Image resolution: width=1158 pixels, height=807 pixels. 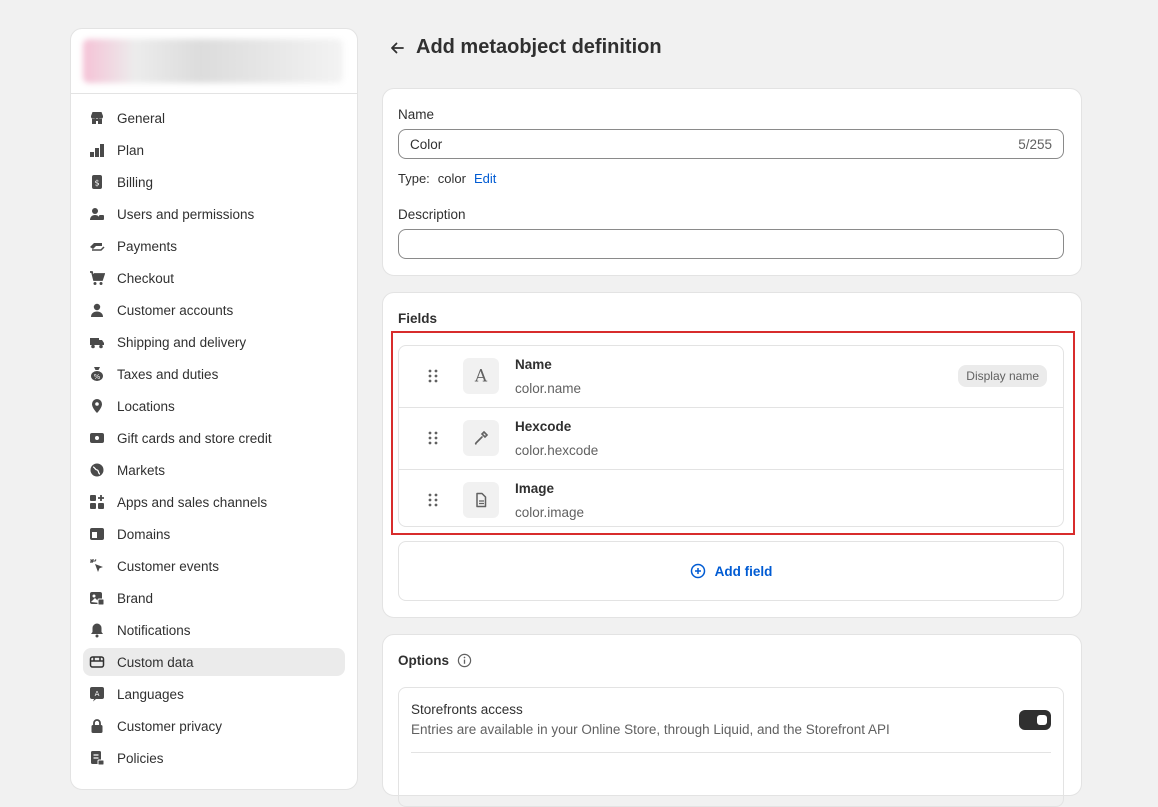 I want to click on tax-icon: %, so click(x=97, y=374).